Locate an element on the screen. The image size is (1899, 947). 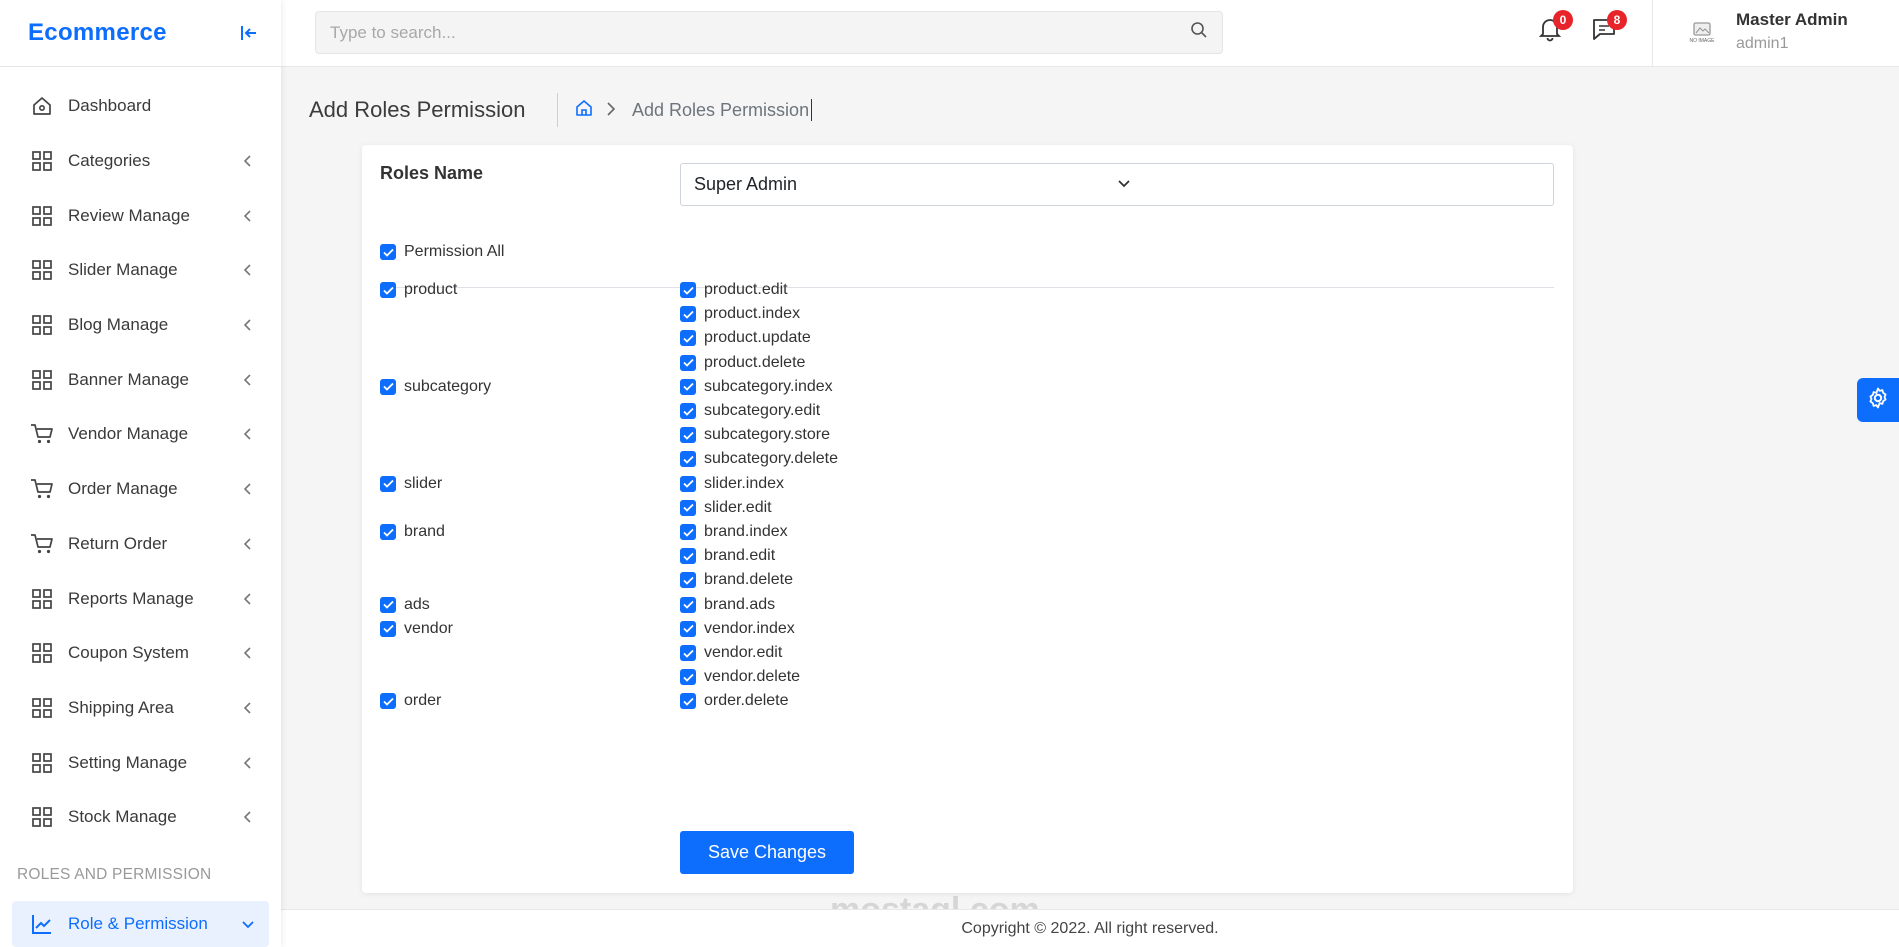
permission-checkbox-brand-ads: brand.ads is located at coordinates (727, 605).